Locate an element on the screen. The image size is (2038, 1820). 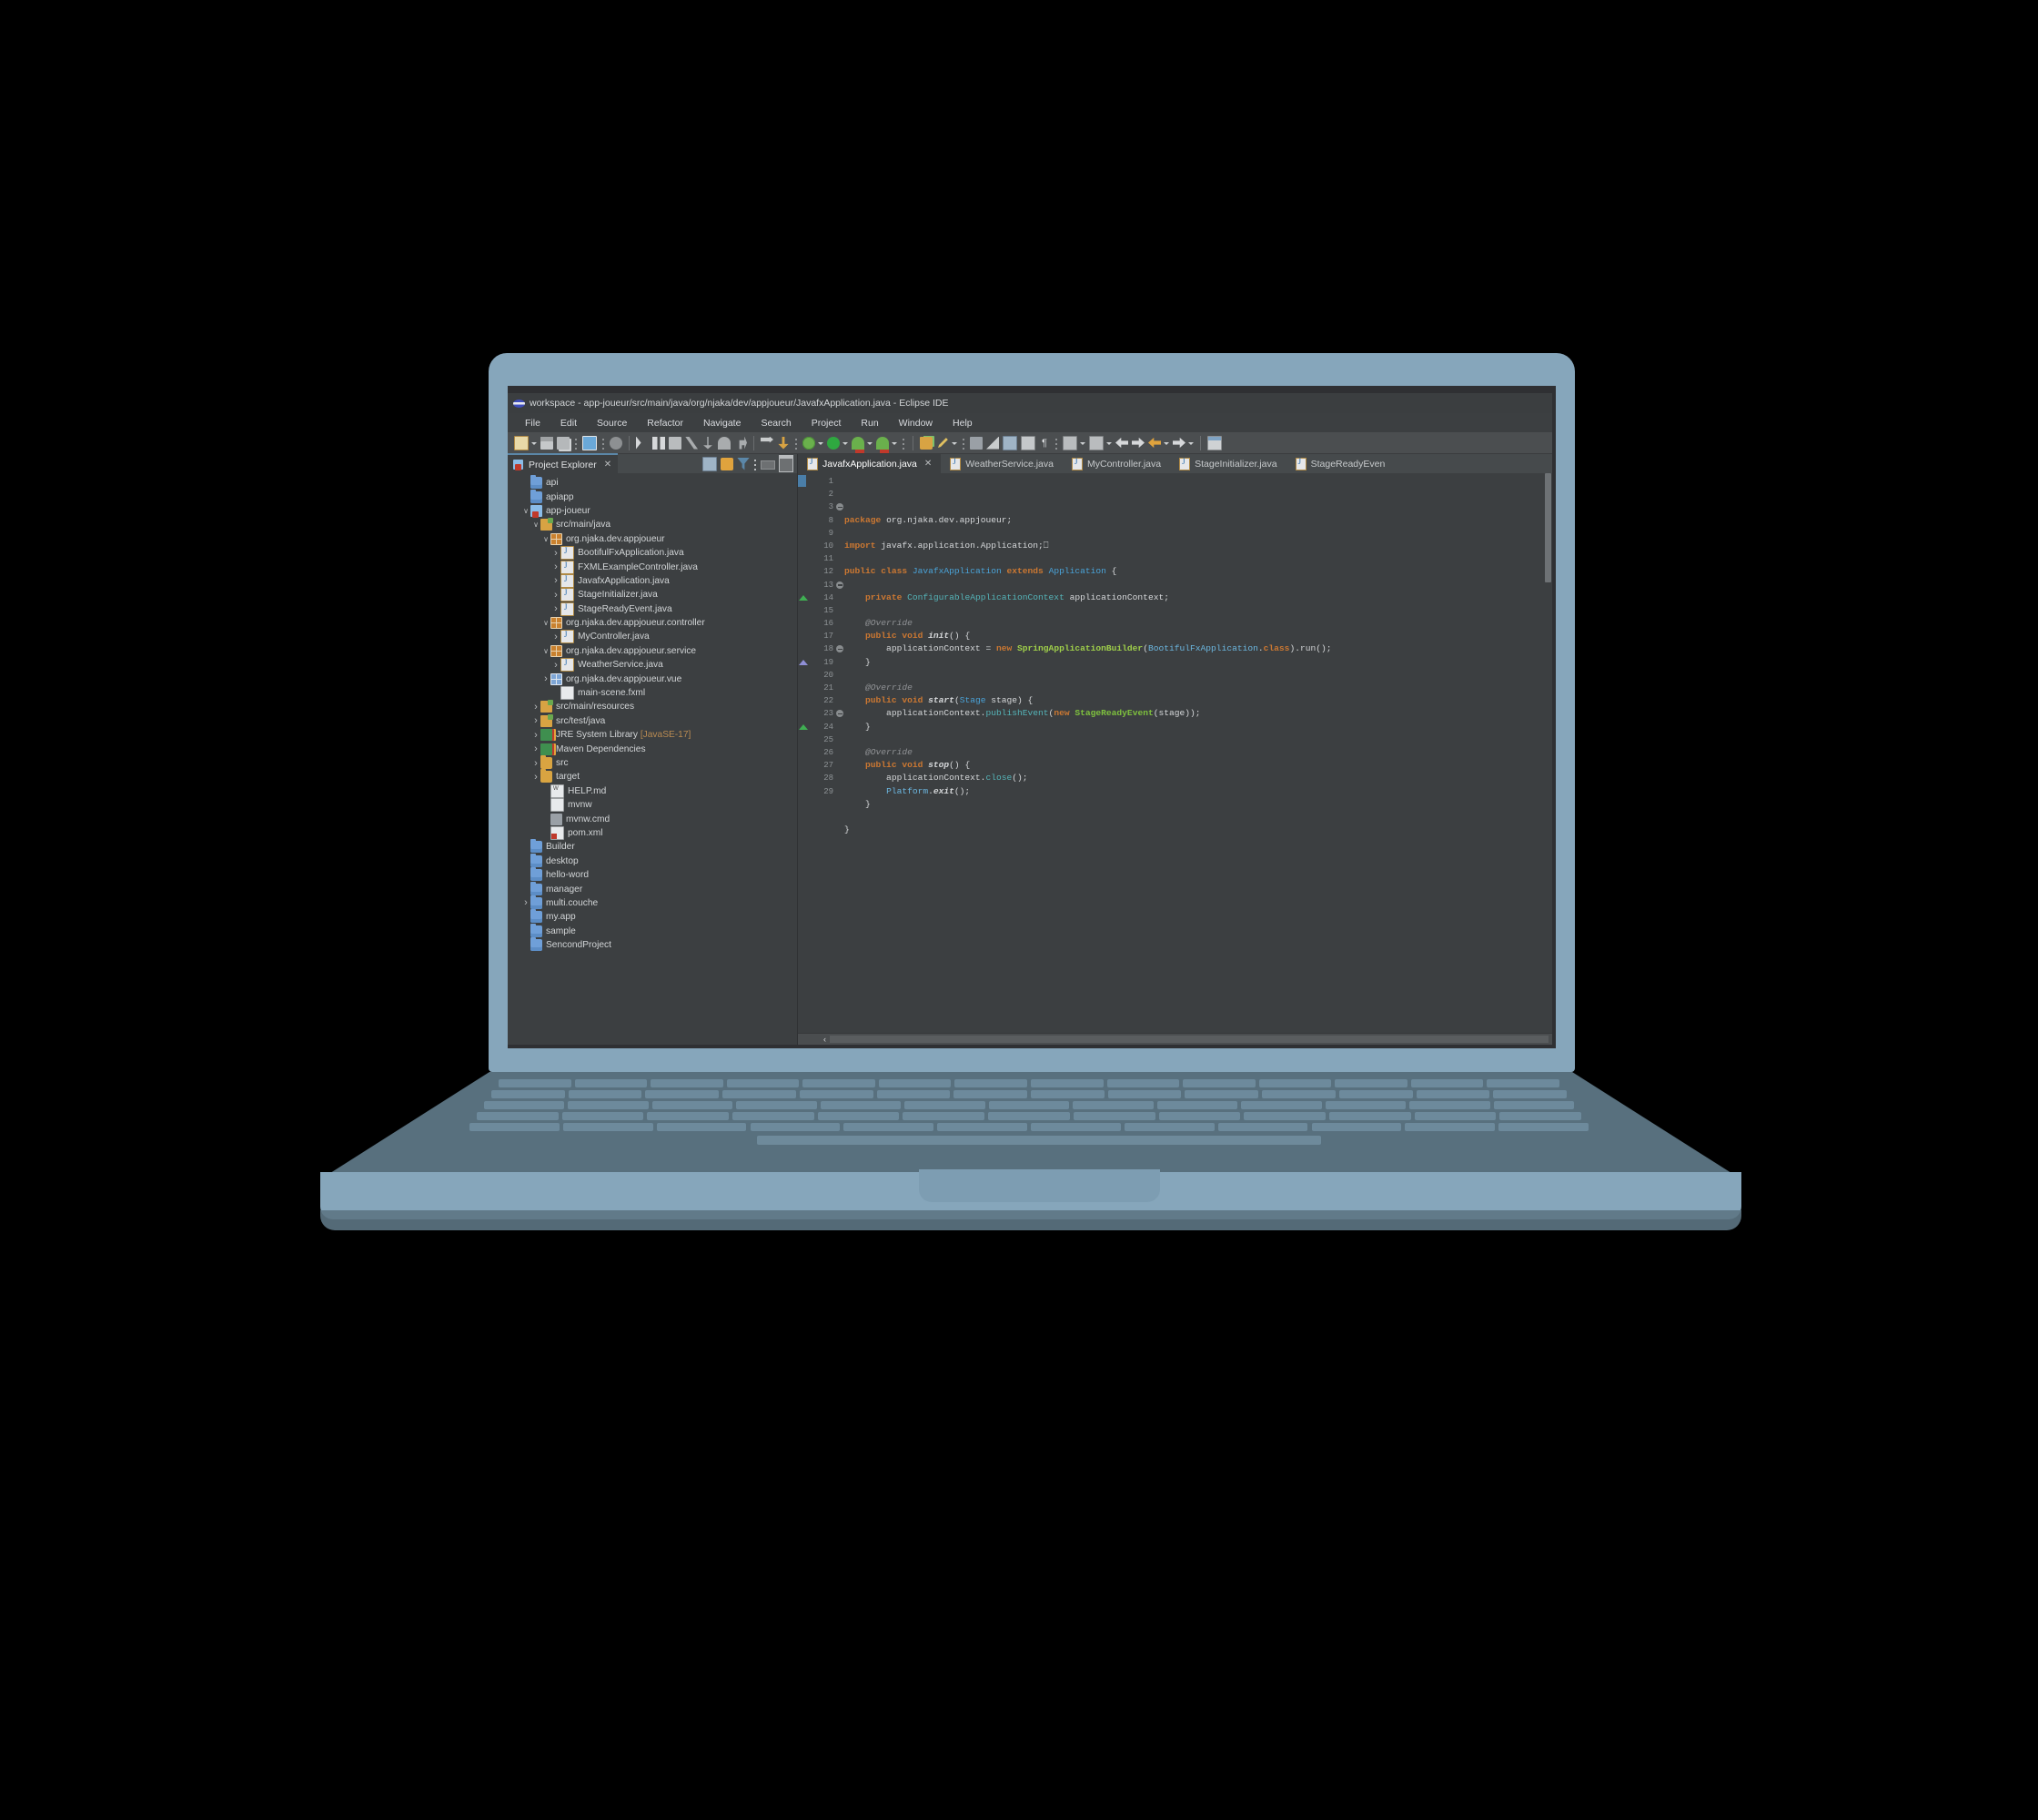
tree-item: StageReadyEvent.java is located at coordinates (652, 609).